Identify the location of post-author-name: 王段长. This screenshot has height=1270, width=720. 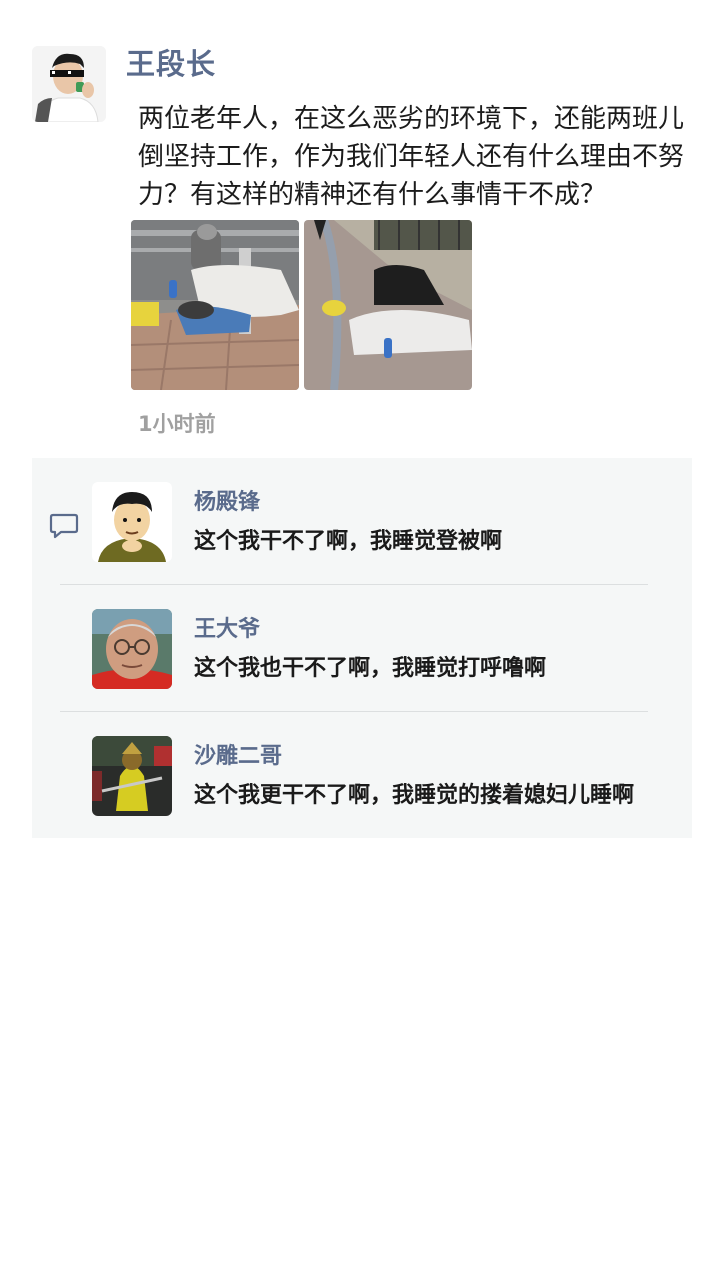
(171, 64).